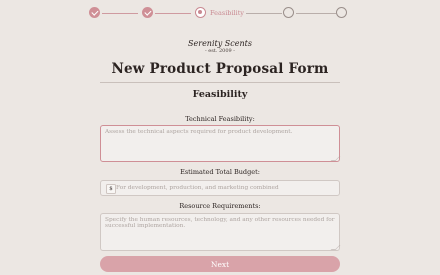 The width and height of the screenshot is (440, 275). Describe the element at coordinates (220, 51) in the screenshot. I see `brand-established: - est. 2009 -` at that location.